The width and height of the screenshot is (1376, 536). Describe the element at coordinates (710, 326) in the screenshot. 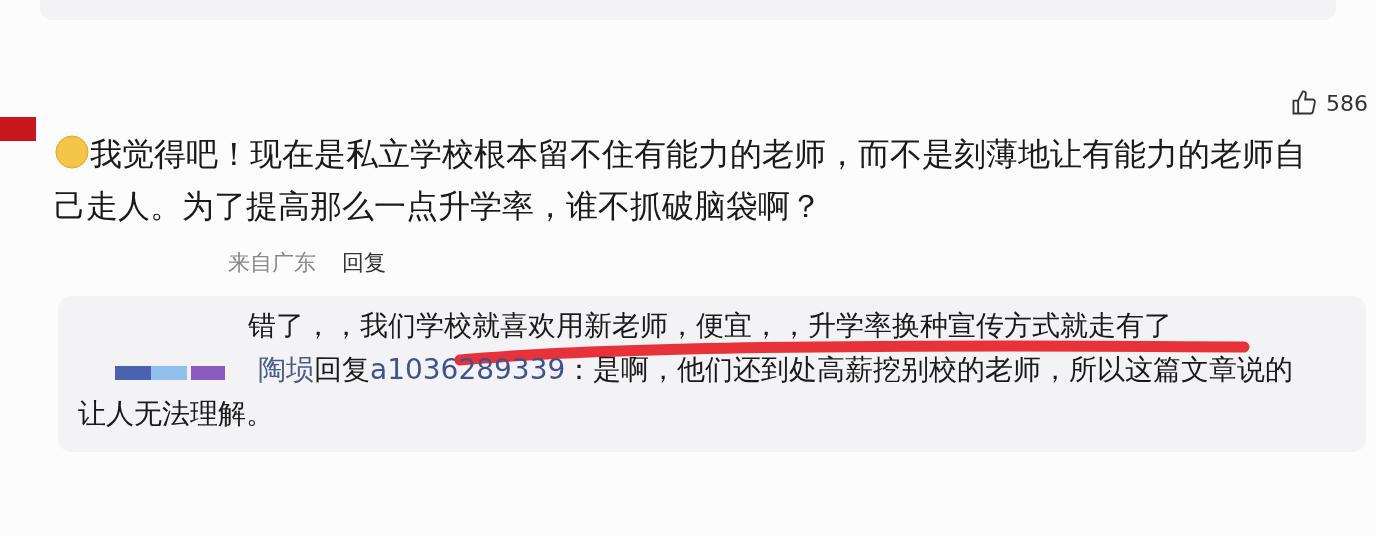

I see `reply-text: 错了，，我们学校就喜欢用新老师，便宜，，升学率换种宣传方式就走有了` at that location.